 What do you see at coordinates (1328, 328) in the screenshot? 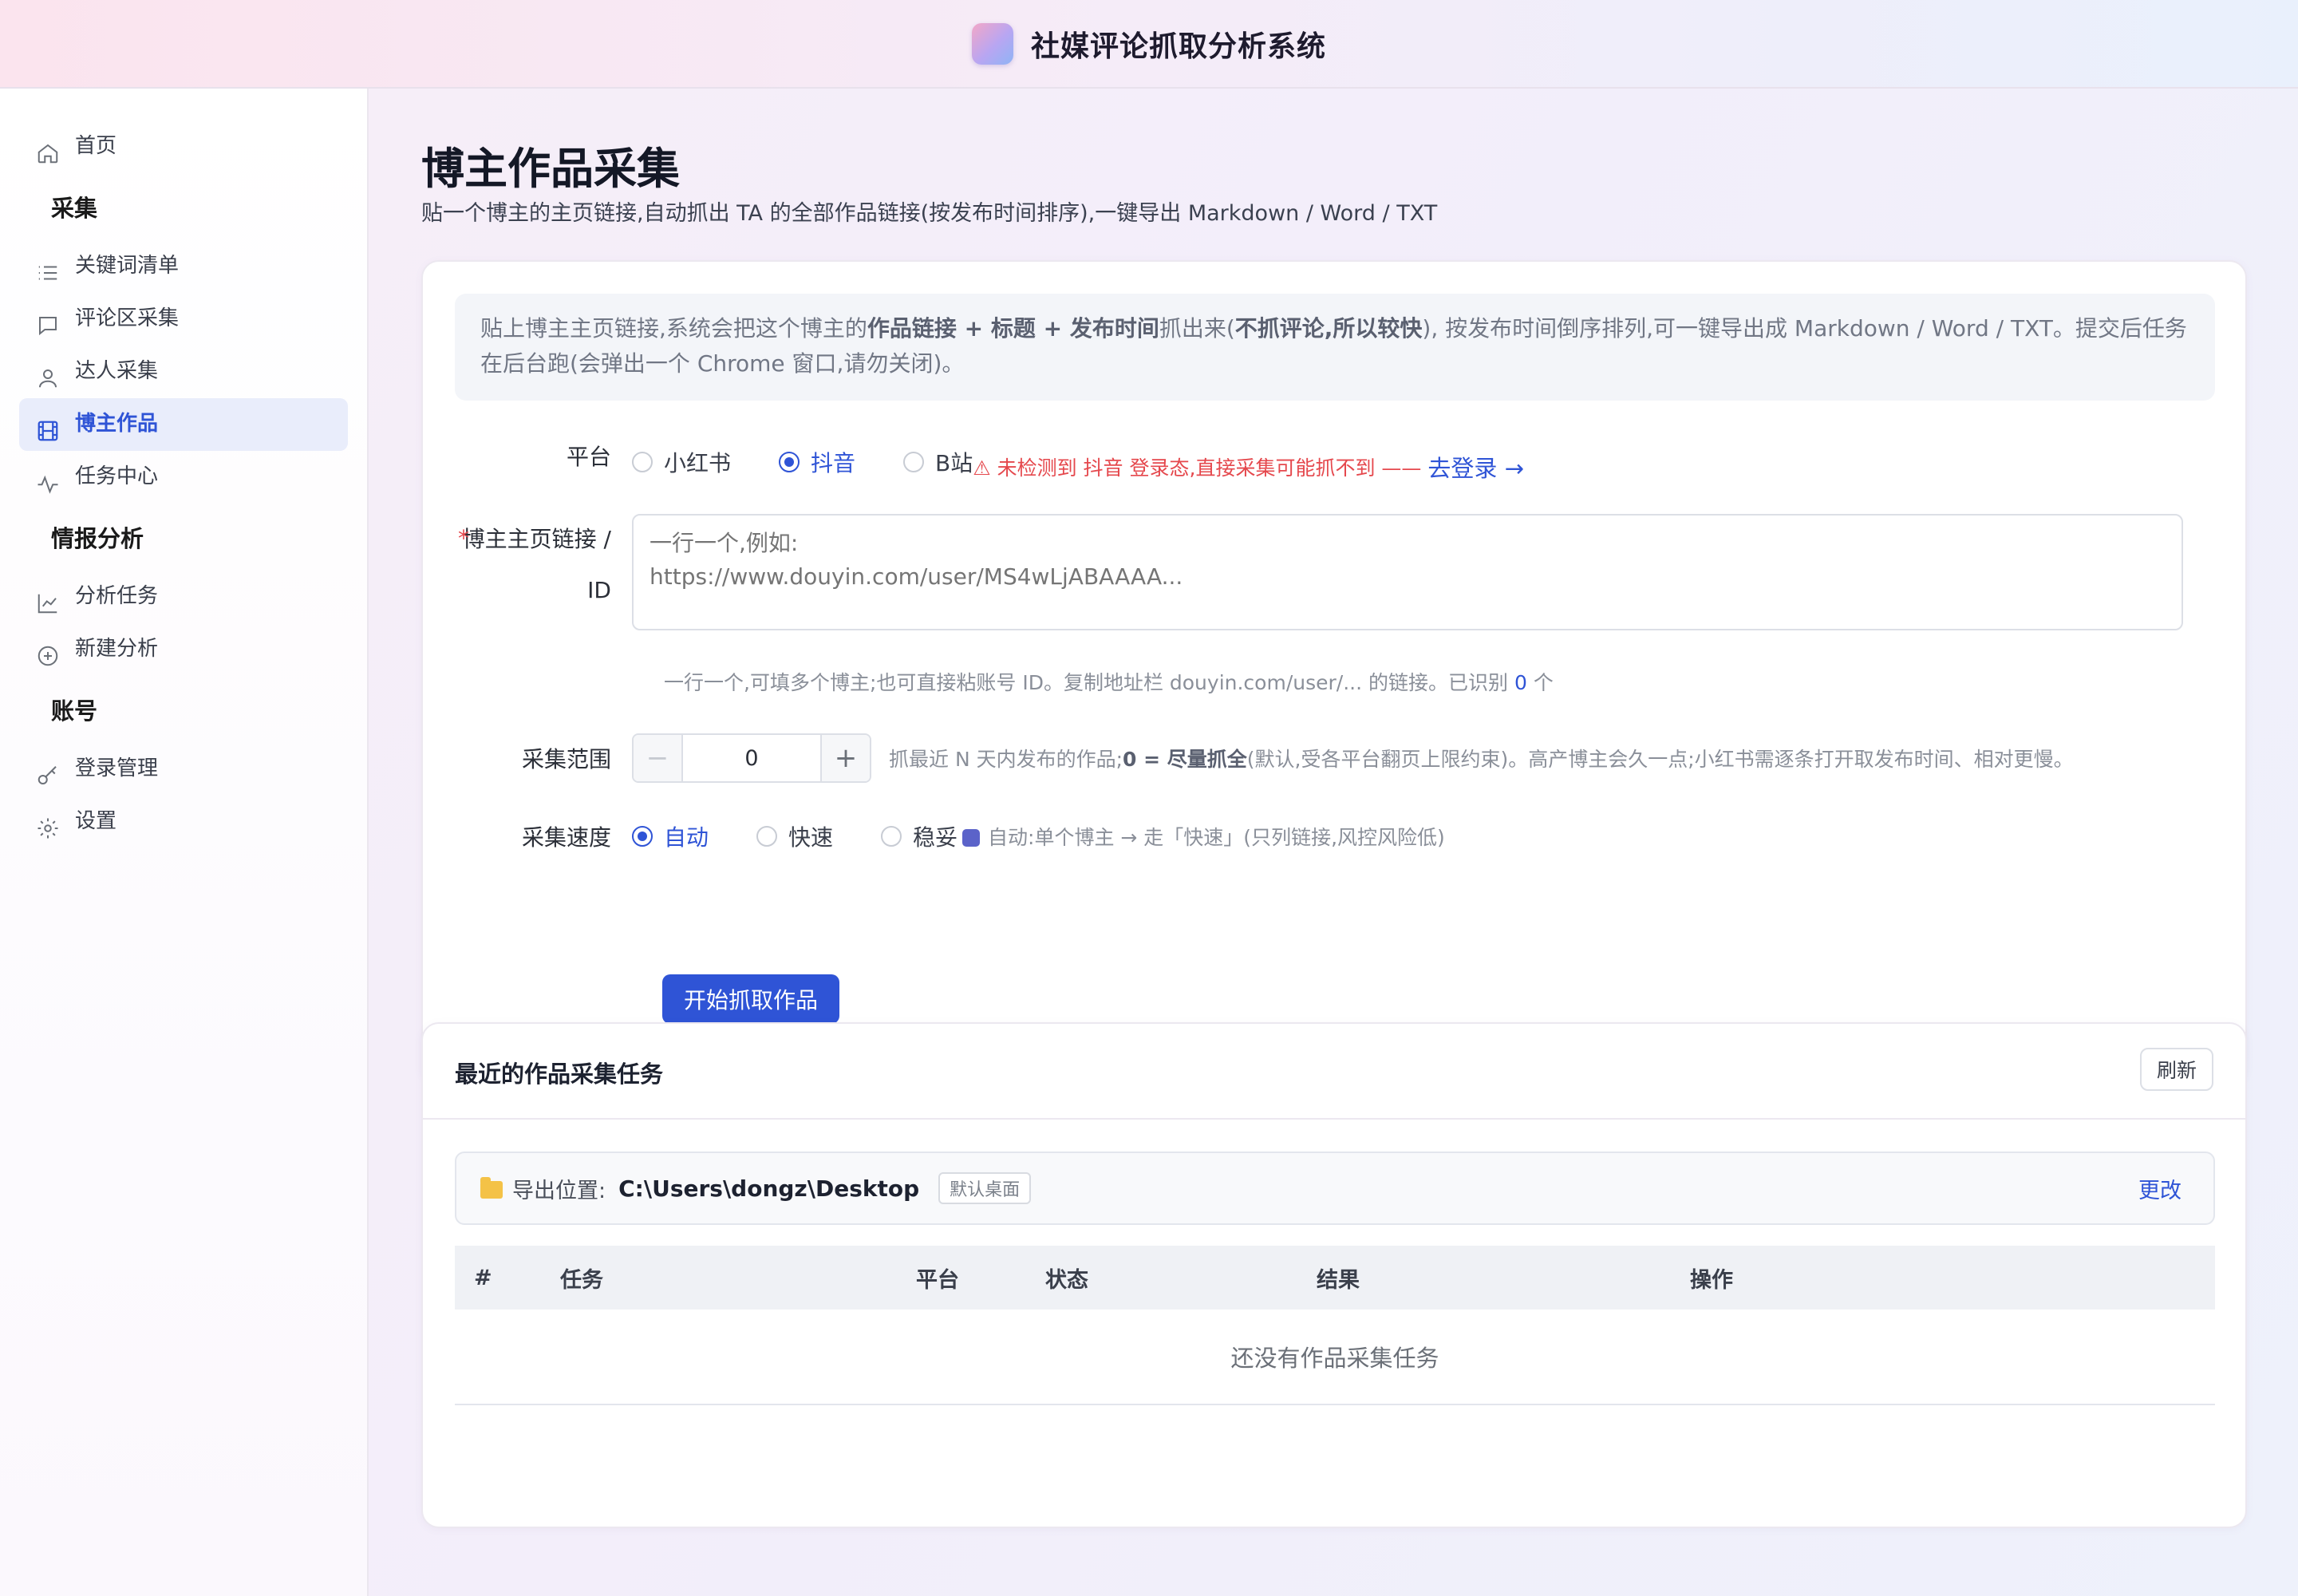
I see `notice-bold: 不抓评论,所以较快` at bounding box center [1328, 328].